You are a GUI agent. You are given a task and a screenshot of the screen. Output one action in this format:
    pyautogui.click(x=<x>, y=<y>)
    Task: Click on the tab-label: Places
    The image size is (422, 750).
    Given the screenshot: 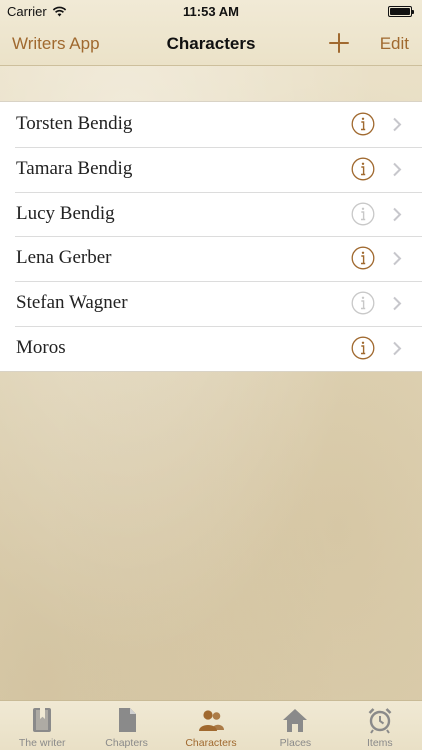 What is the action you would take?
    pyautogui.click(x=295, y=743)
    